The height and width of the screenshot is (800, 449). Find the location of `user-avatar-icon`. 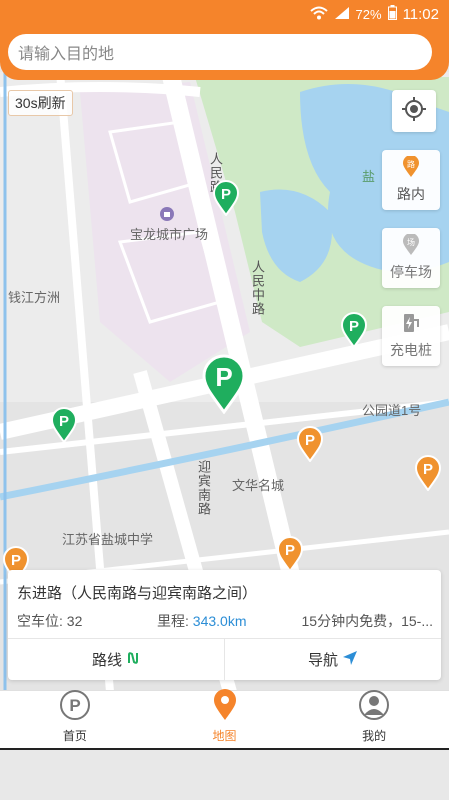

user-avatar-icon is located at coordinates (374, 706).